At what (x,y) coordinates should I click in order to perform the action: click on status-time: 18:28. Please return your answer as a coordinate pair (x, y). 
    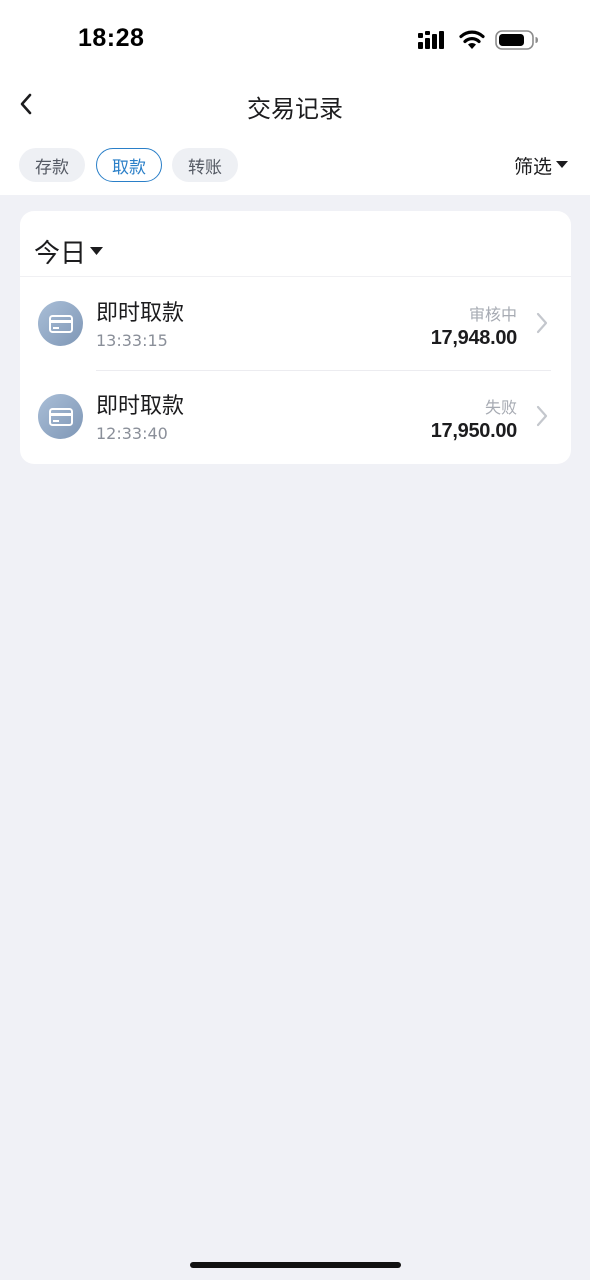
    Looking at the image, I should click on (111, 38).